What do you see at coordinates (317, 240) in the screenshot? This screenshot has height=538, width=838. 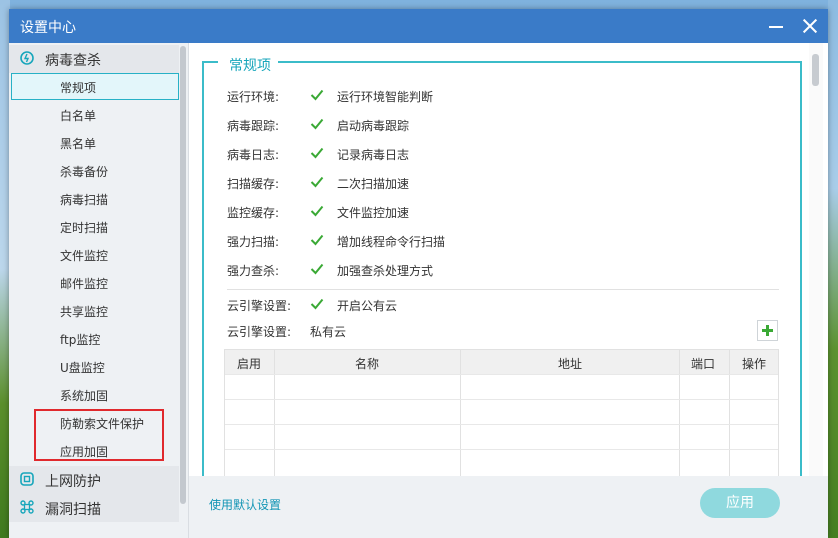 I see `checkbox-strong-scan` at bounding box center [317, 240].